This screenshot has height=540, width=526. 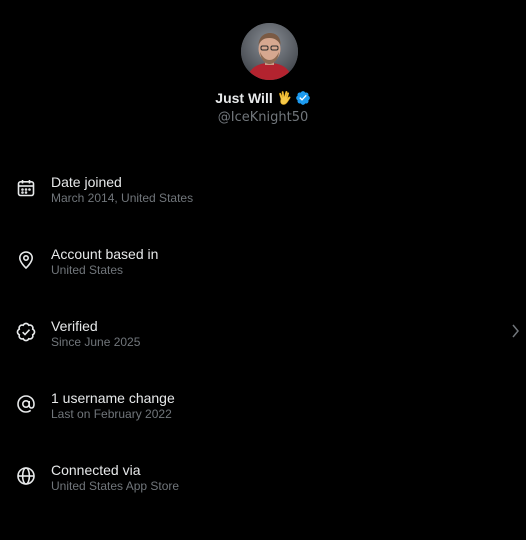 What do you see at coordinates (86, 182) in the screenshot?
I see `list-item-title: Date joined` at bounding box center [86, 182].